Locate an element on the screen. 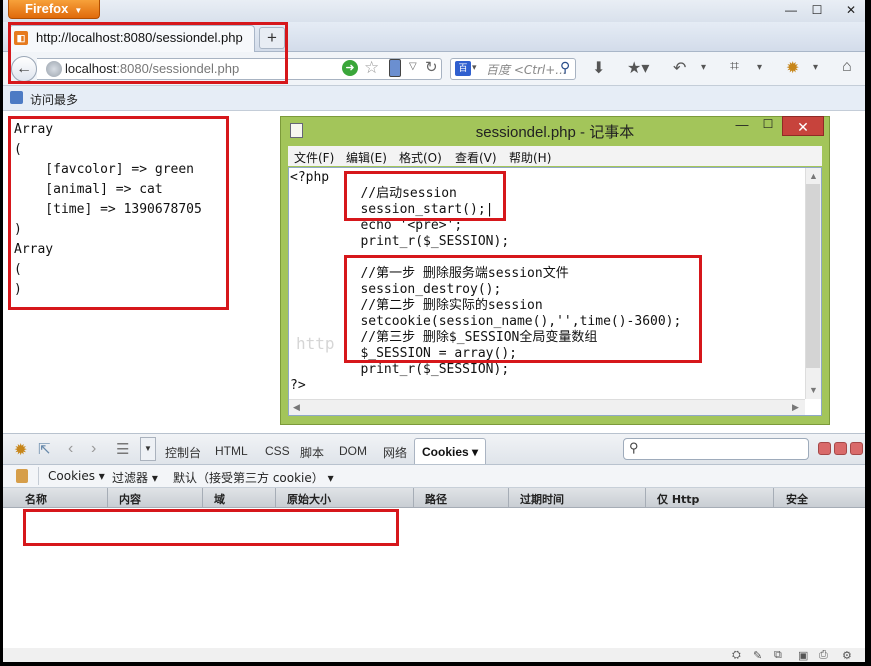  annotation-box-delete-steps is located at coordinates (523, 309).